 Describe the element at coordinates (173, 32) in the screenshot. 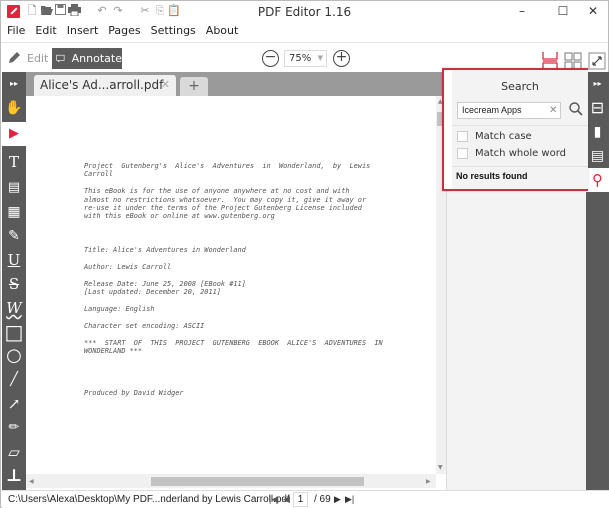

I see `menu-settings: Settings` at that location.